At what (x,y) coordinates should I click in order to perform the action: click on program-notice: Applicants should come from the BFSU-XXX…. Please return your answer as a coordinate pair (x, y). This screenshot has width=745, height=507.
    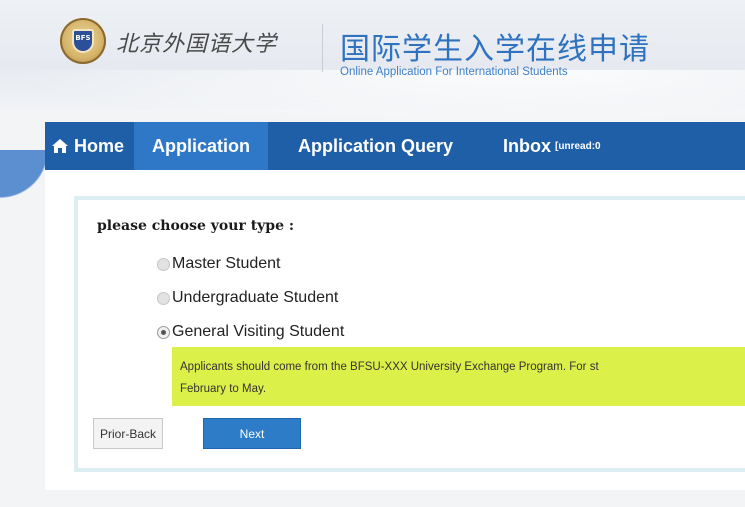
    Looking at the image, I should click on (458, 376).